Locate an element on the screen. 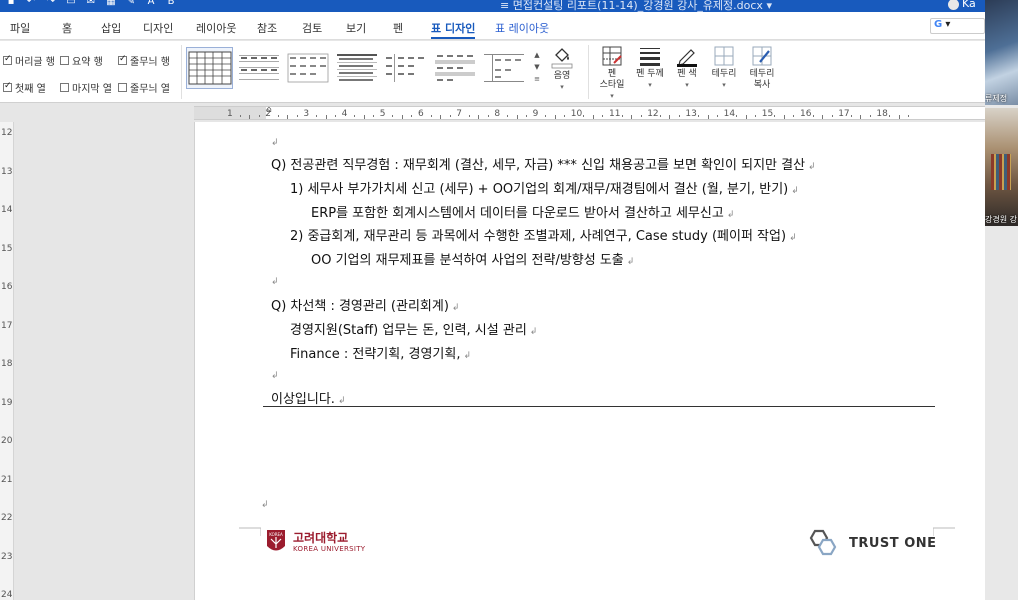 The height and width of the screenshot is (600, 1018). pen-weight-button: 펜 두께 ▾ is located at coordinates (650, 68).